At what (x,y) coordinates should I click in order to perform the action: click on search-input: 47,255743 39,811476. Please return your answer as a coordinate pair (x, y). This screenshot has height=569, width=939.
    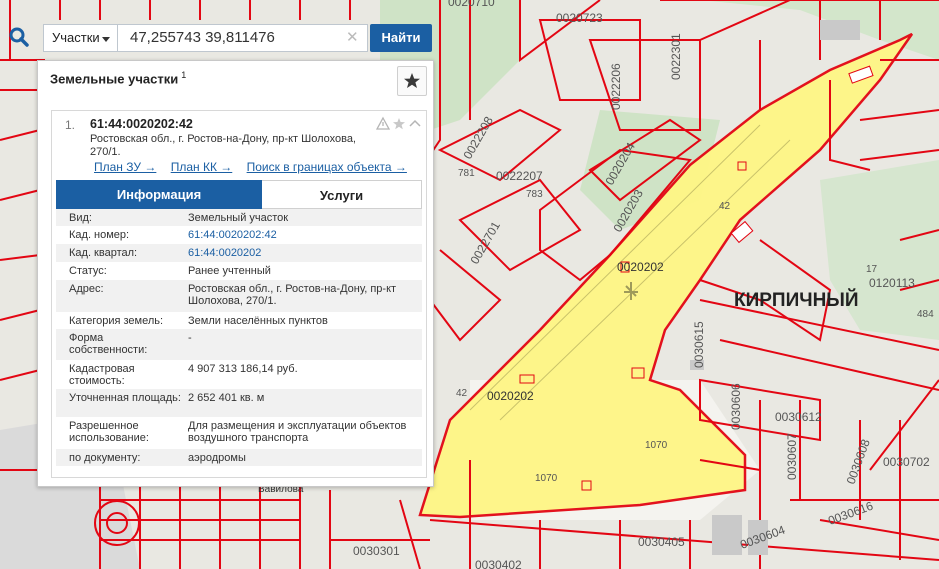
    Looking at the image, I should click on (243, 38).